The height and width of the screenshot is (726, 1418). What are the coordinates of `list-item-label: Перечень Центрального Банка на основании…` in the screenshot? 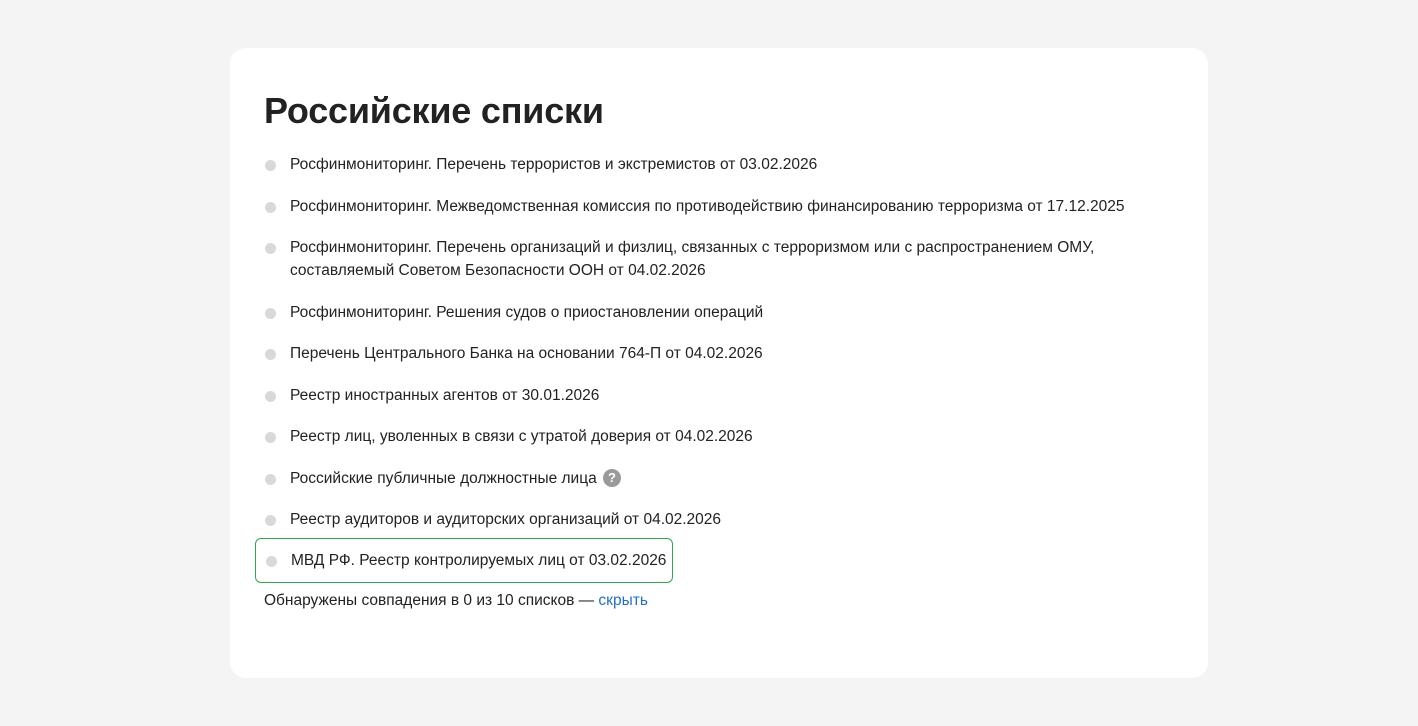 It's located at (526, 353).